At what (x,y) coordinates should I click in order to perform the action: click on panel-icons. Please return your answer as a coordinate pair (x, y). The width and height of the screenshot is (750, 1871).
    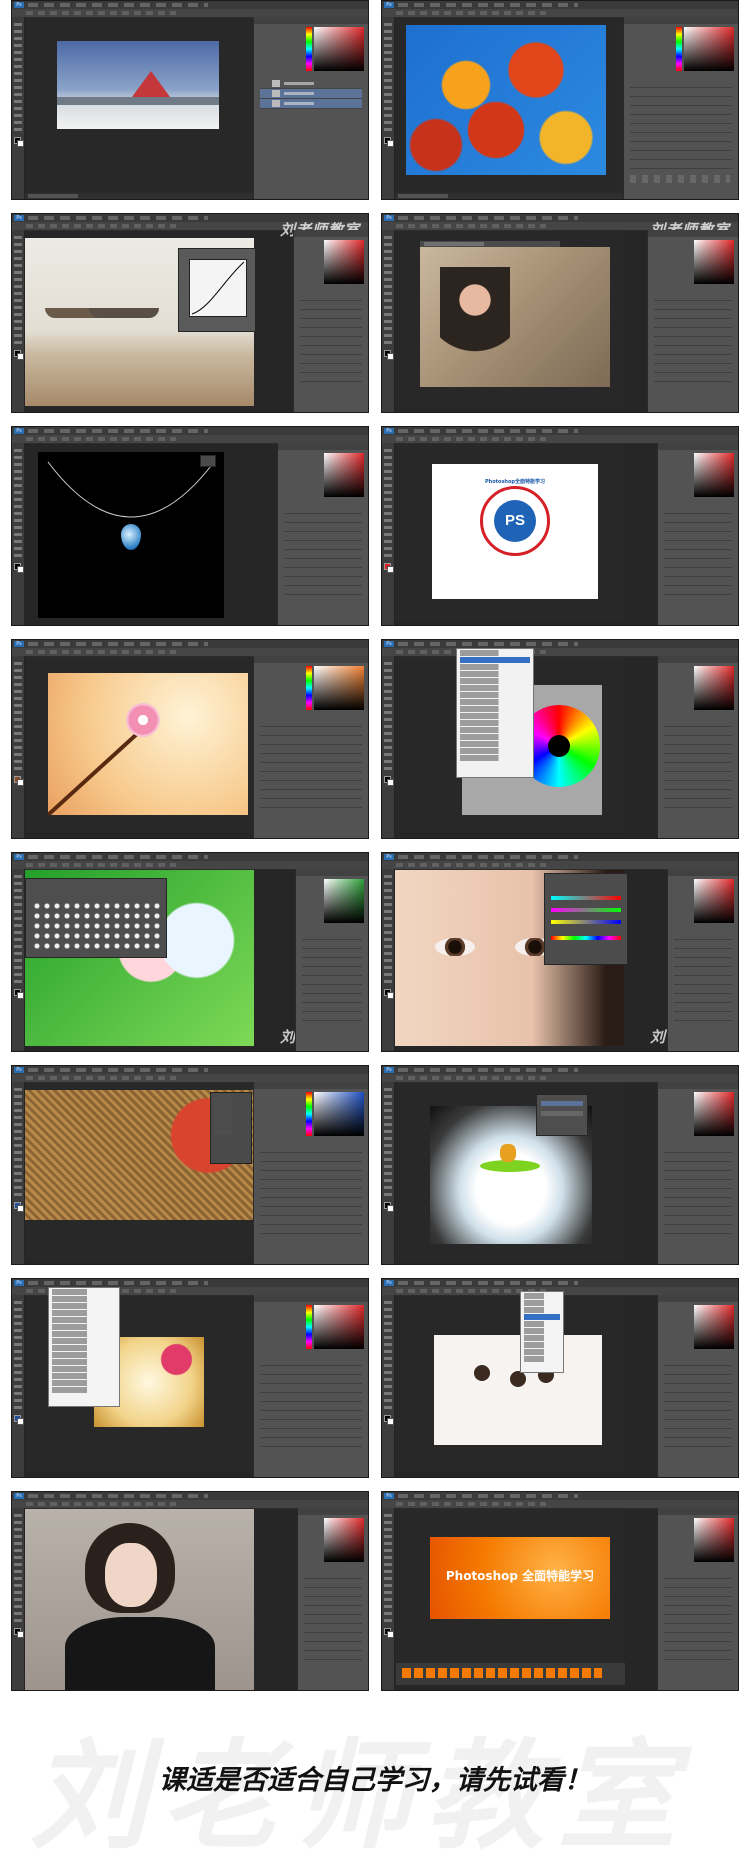
    Looking at the image, I should click on (680, 179).